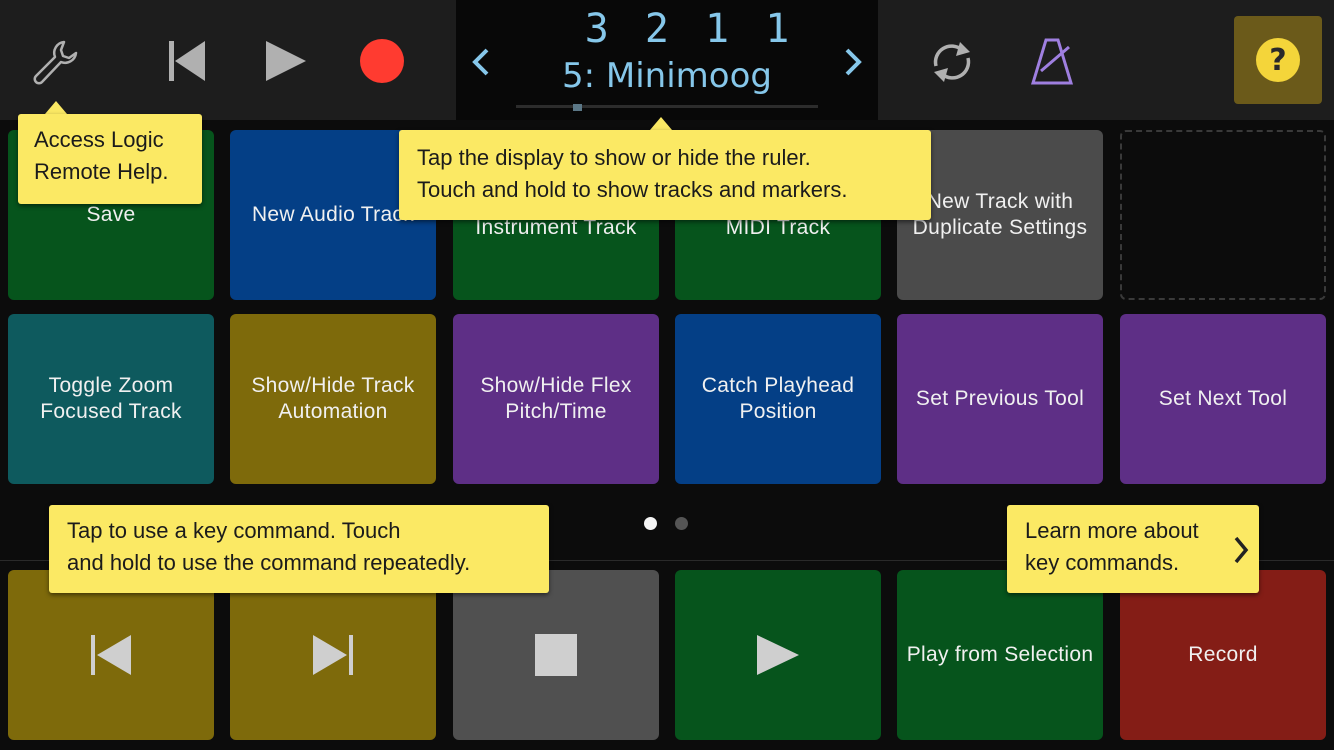  What do you see at coordinates (99, 139) in the screenshot?
I see `tooltip-help-line1: Access Logic` at bounding box center [99, 139].